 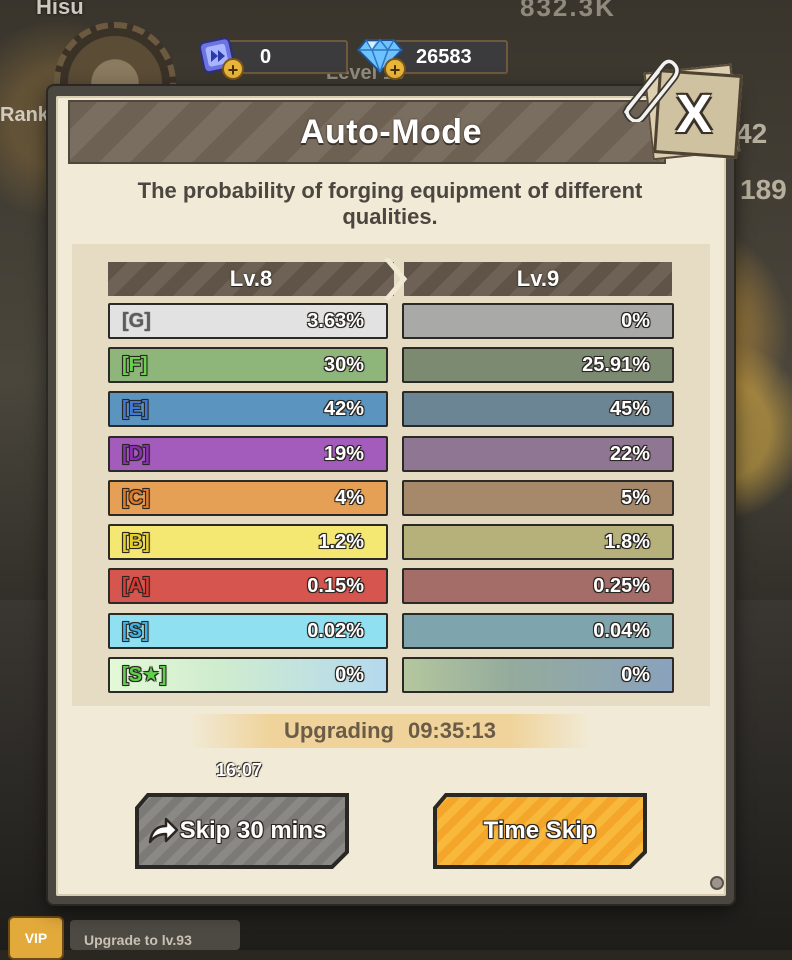 What do you see at coordinates (136, 321) in the screenshot?
I see `grade-label: [G]` at bounding box center [136, 321].